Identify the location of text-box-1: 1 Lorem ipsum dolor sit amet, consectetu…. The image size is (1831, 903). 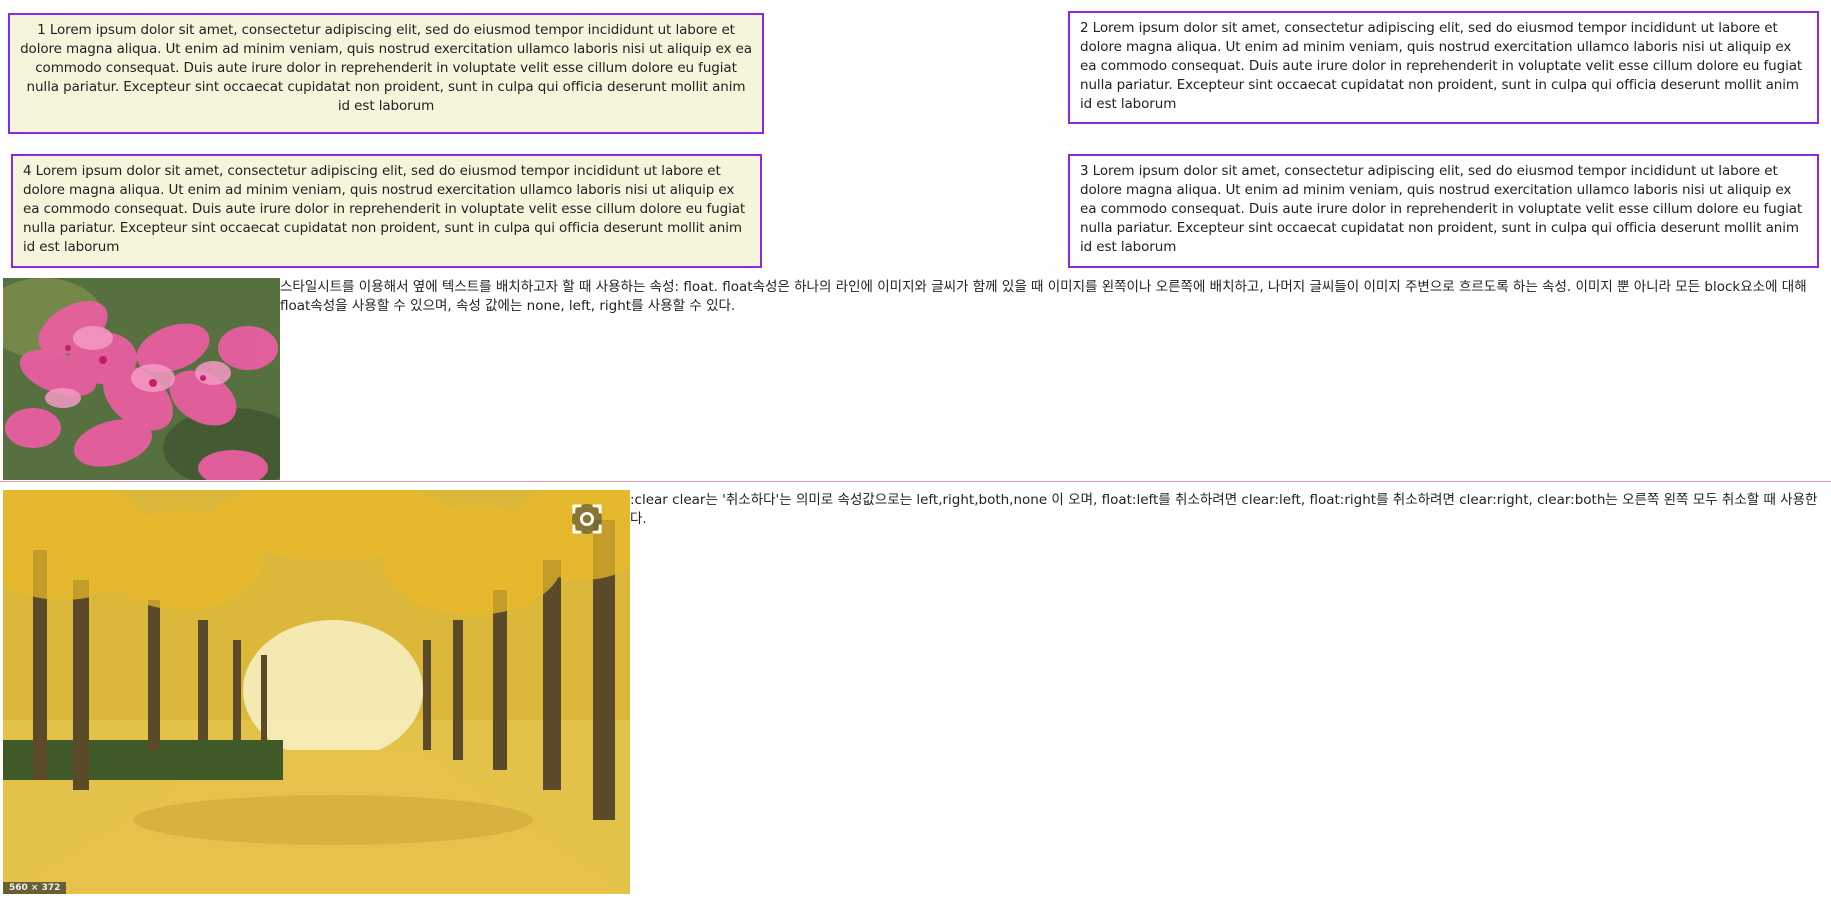
(386, 73).